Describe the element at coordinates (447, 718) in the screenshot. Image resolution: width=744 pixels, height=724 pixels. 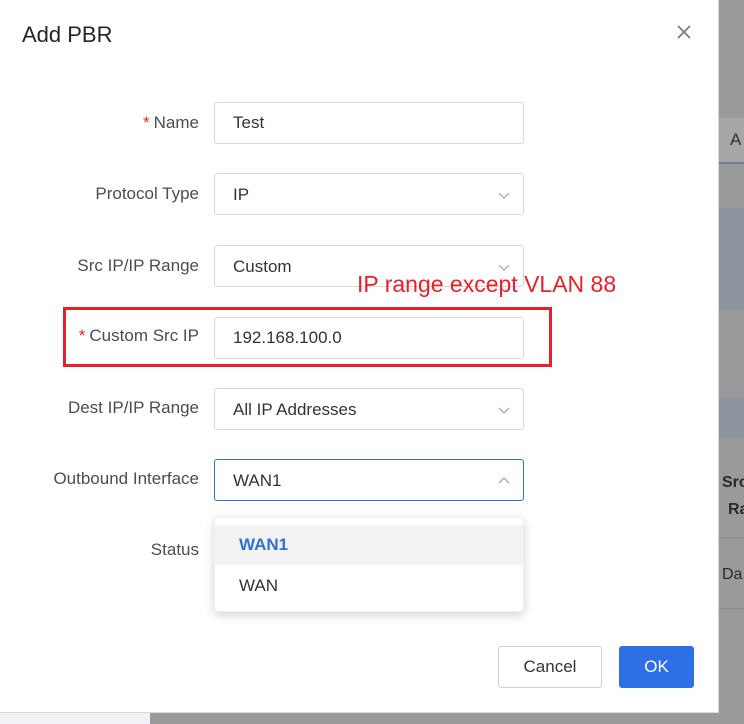
I see `background-bottom-strip` at that location.